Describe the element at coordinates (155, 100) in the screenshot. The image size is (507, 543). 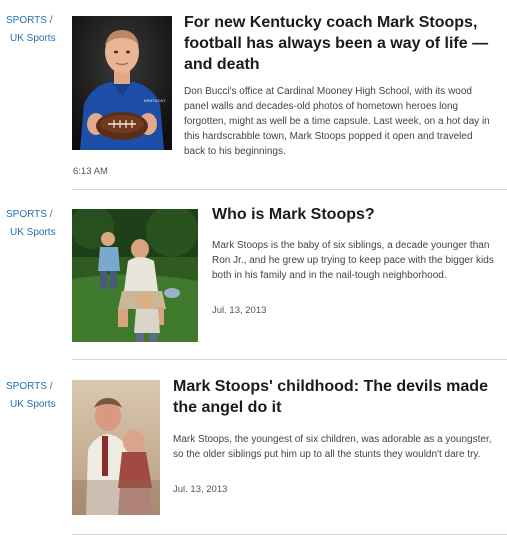
I see `jersey-lettering: KENTUCKY` at that location.